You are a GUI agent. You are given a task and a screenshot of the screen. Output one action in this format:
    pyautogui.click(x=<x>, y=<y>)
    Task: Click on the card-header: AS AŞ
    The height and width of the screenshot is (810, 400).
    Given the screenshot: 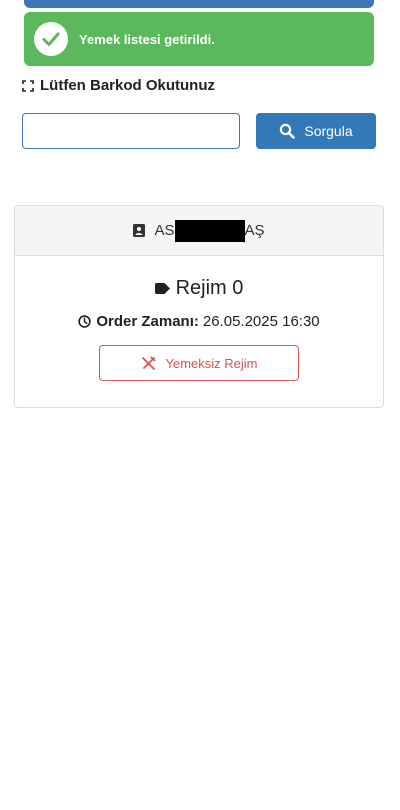 What is the action you would take?
    pyautogui.click(x=199, y=231)
    